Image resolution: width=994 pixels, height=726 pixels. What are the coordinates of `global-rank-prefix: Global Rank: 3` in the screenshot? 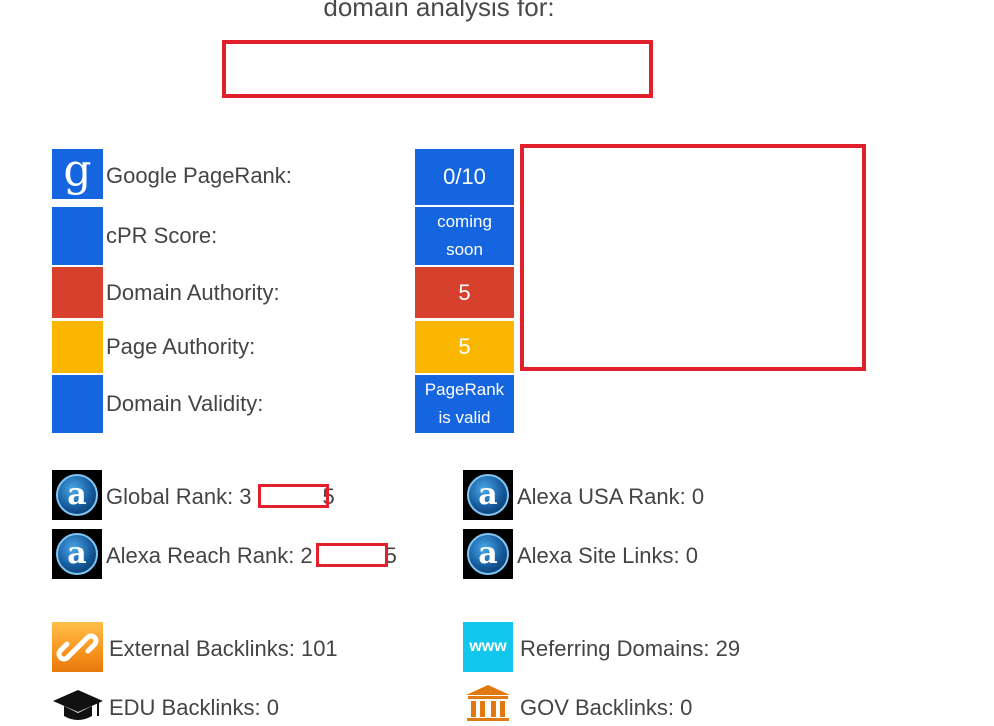 It's located at (179, 496).